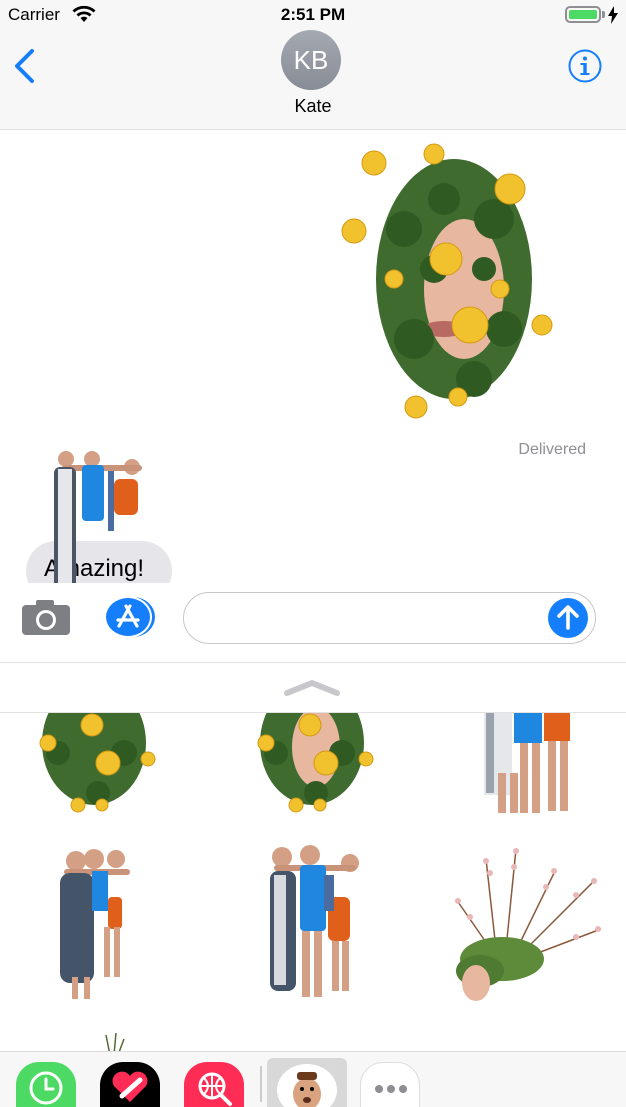  I want to click on grass-sprig-sticker, so click(115, 1041).